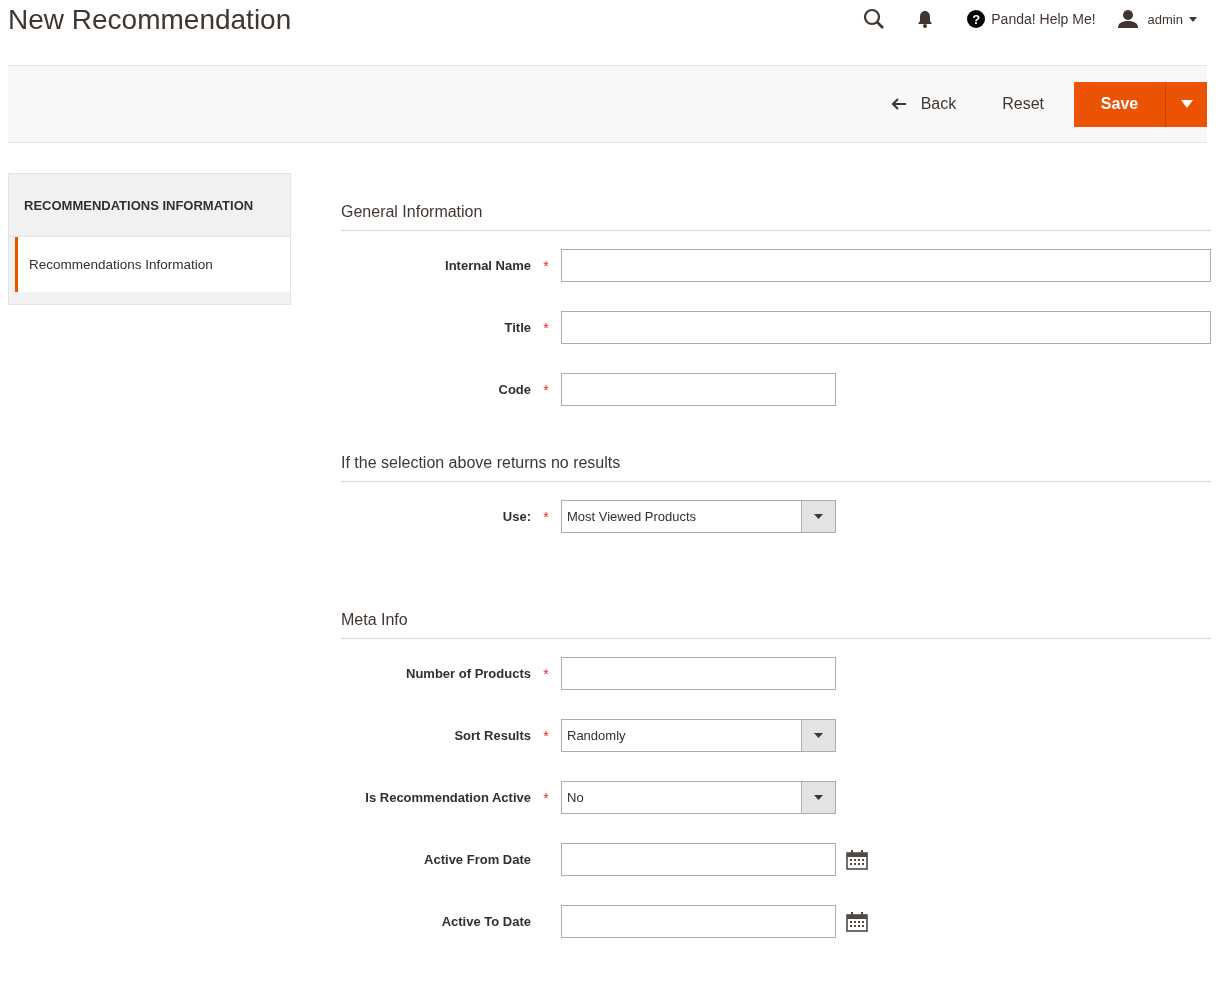 This screenshot has height=1003, width=1231. I want to click on user-icon, so click(1127, 19).